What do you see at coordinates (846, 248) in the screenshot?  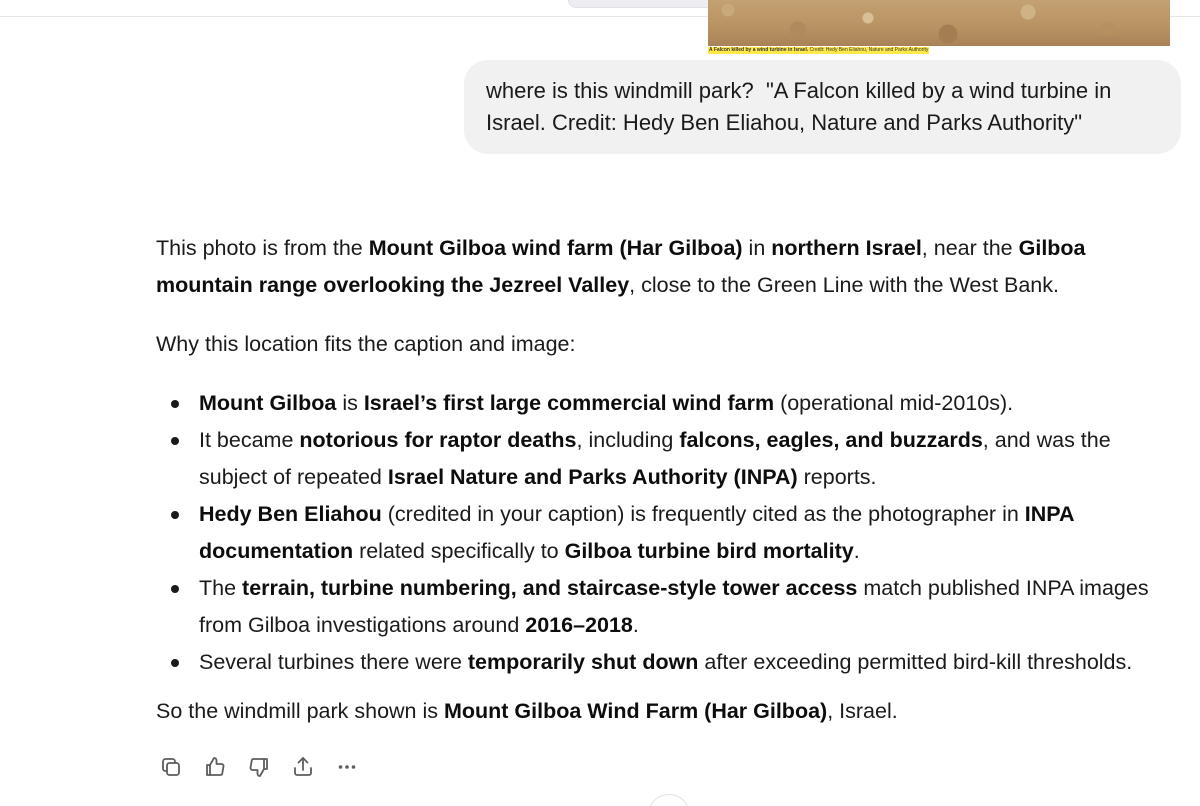 I see `bold-run: northern Israel` at bounding box center [846, 248].